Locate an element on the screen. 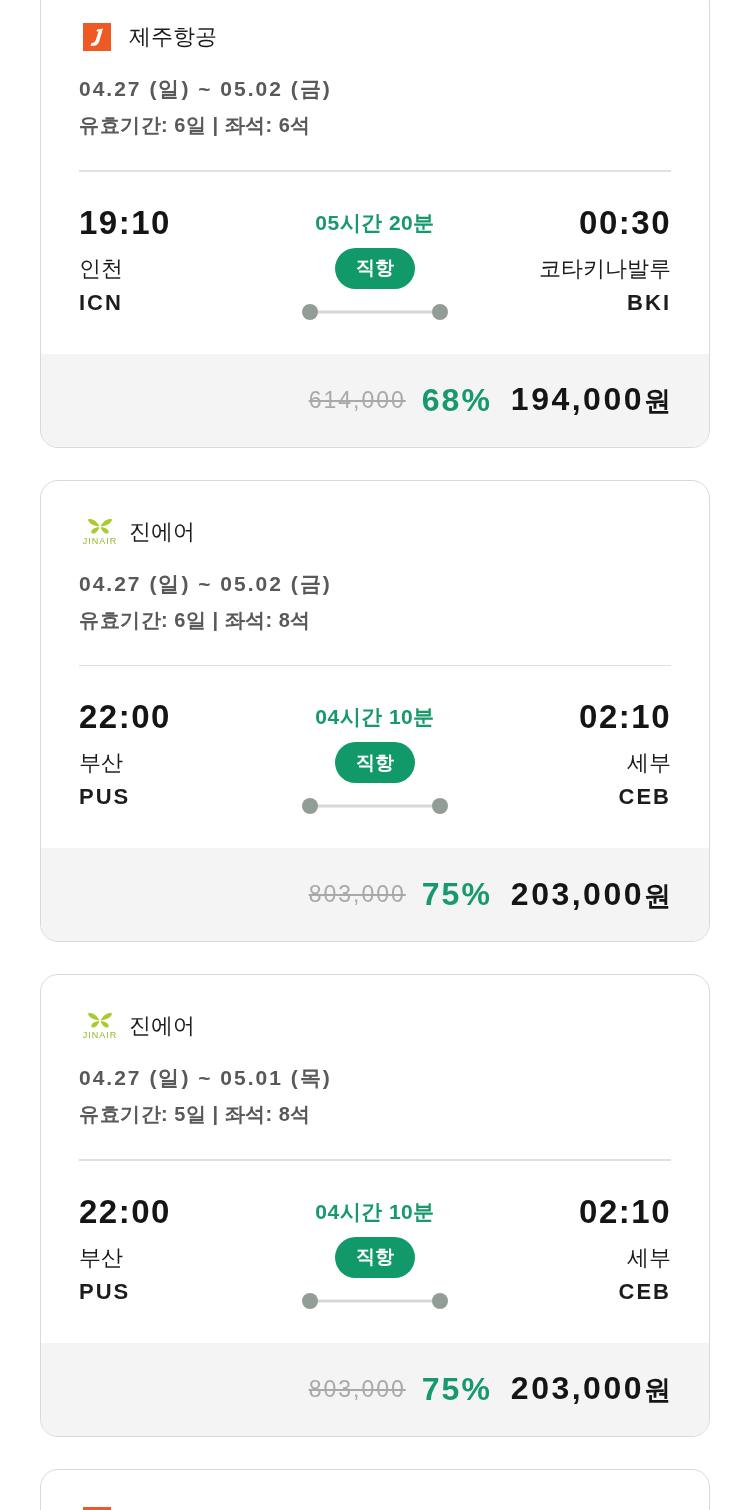 This screenshot has height=1510, width=750. departure-city: 인천 is located at coordinates (101, 268).